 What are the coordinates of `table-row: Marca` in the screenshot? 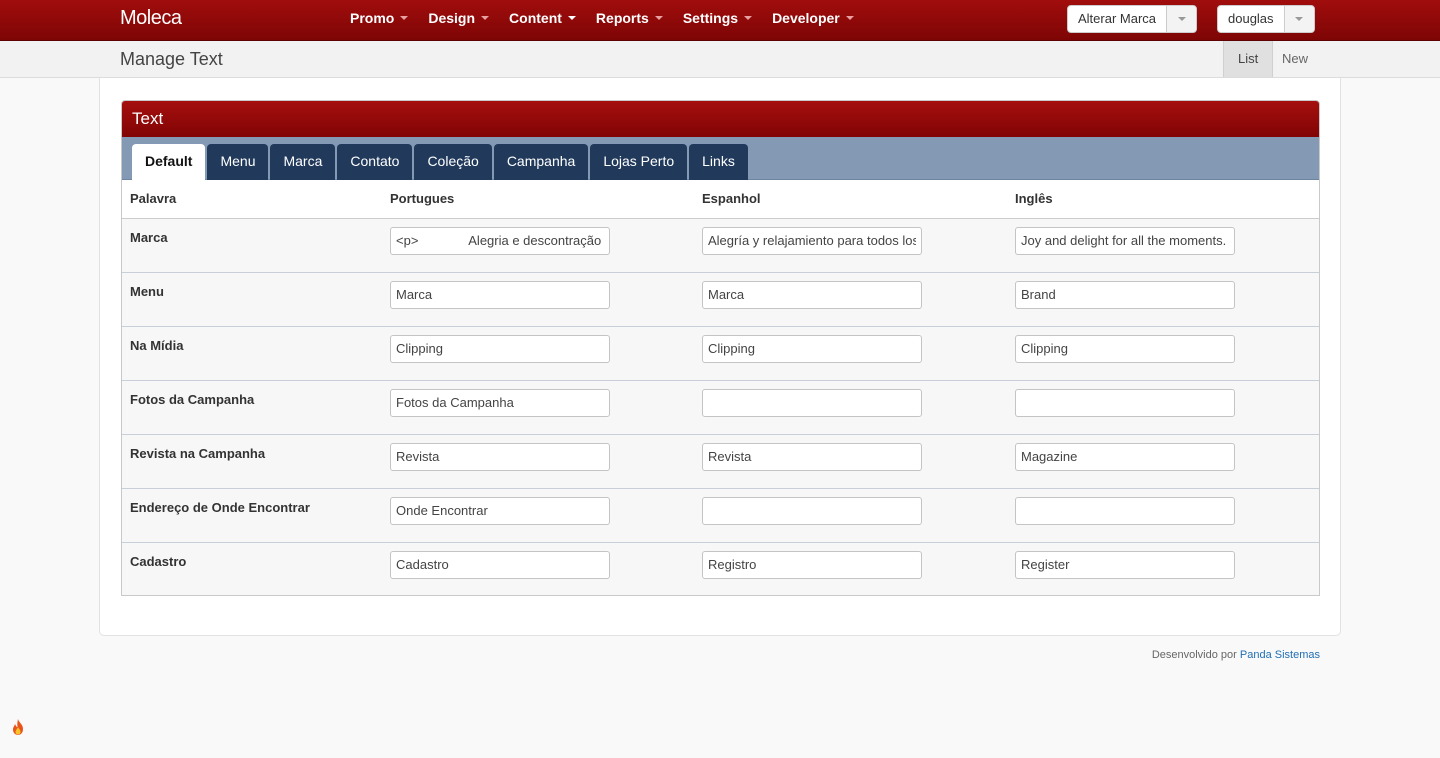 It's located at (720, 245).